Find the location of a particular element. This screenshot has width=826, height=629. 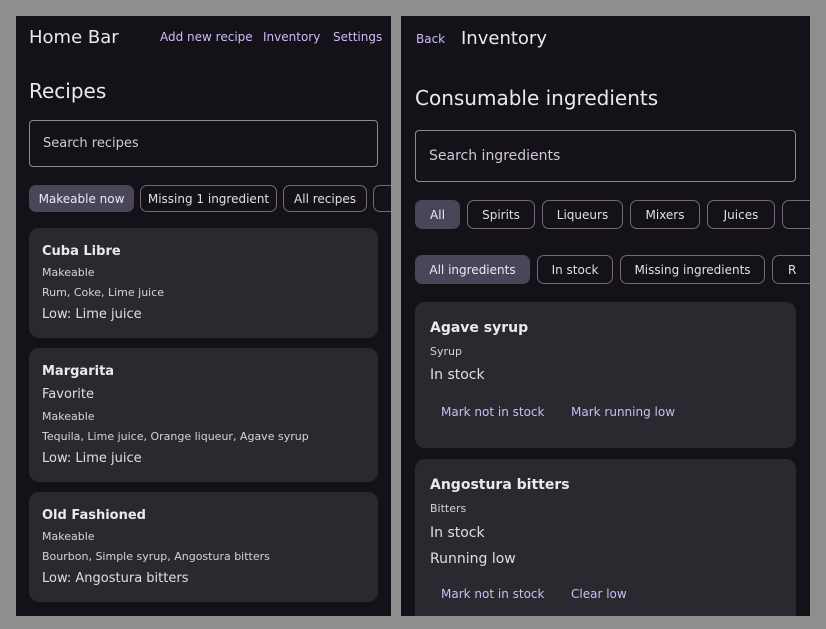

ingredient-name: Angostura bitters is located at coordinates (500, 485).